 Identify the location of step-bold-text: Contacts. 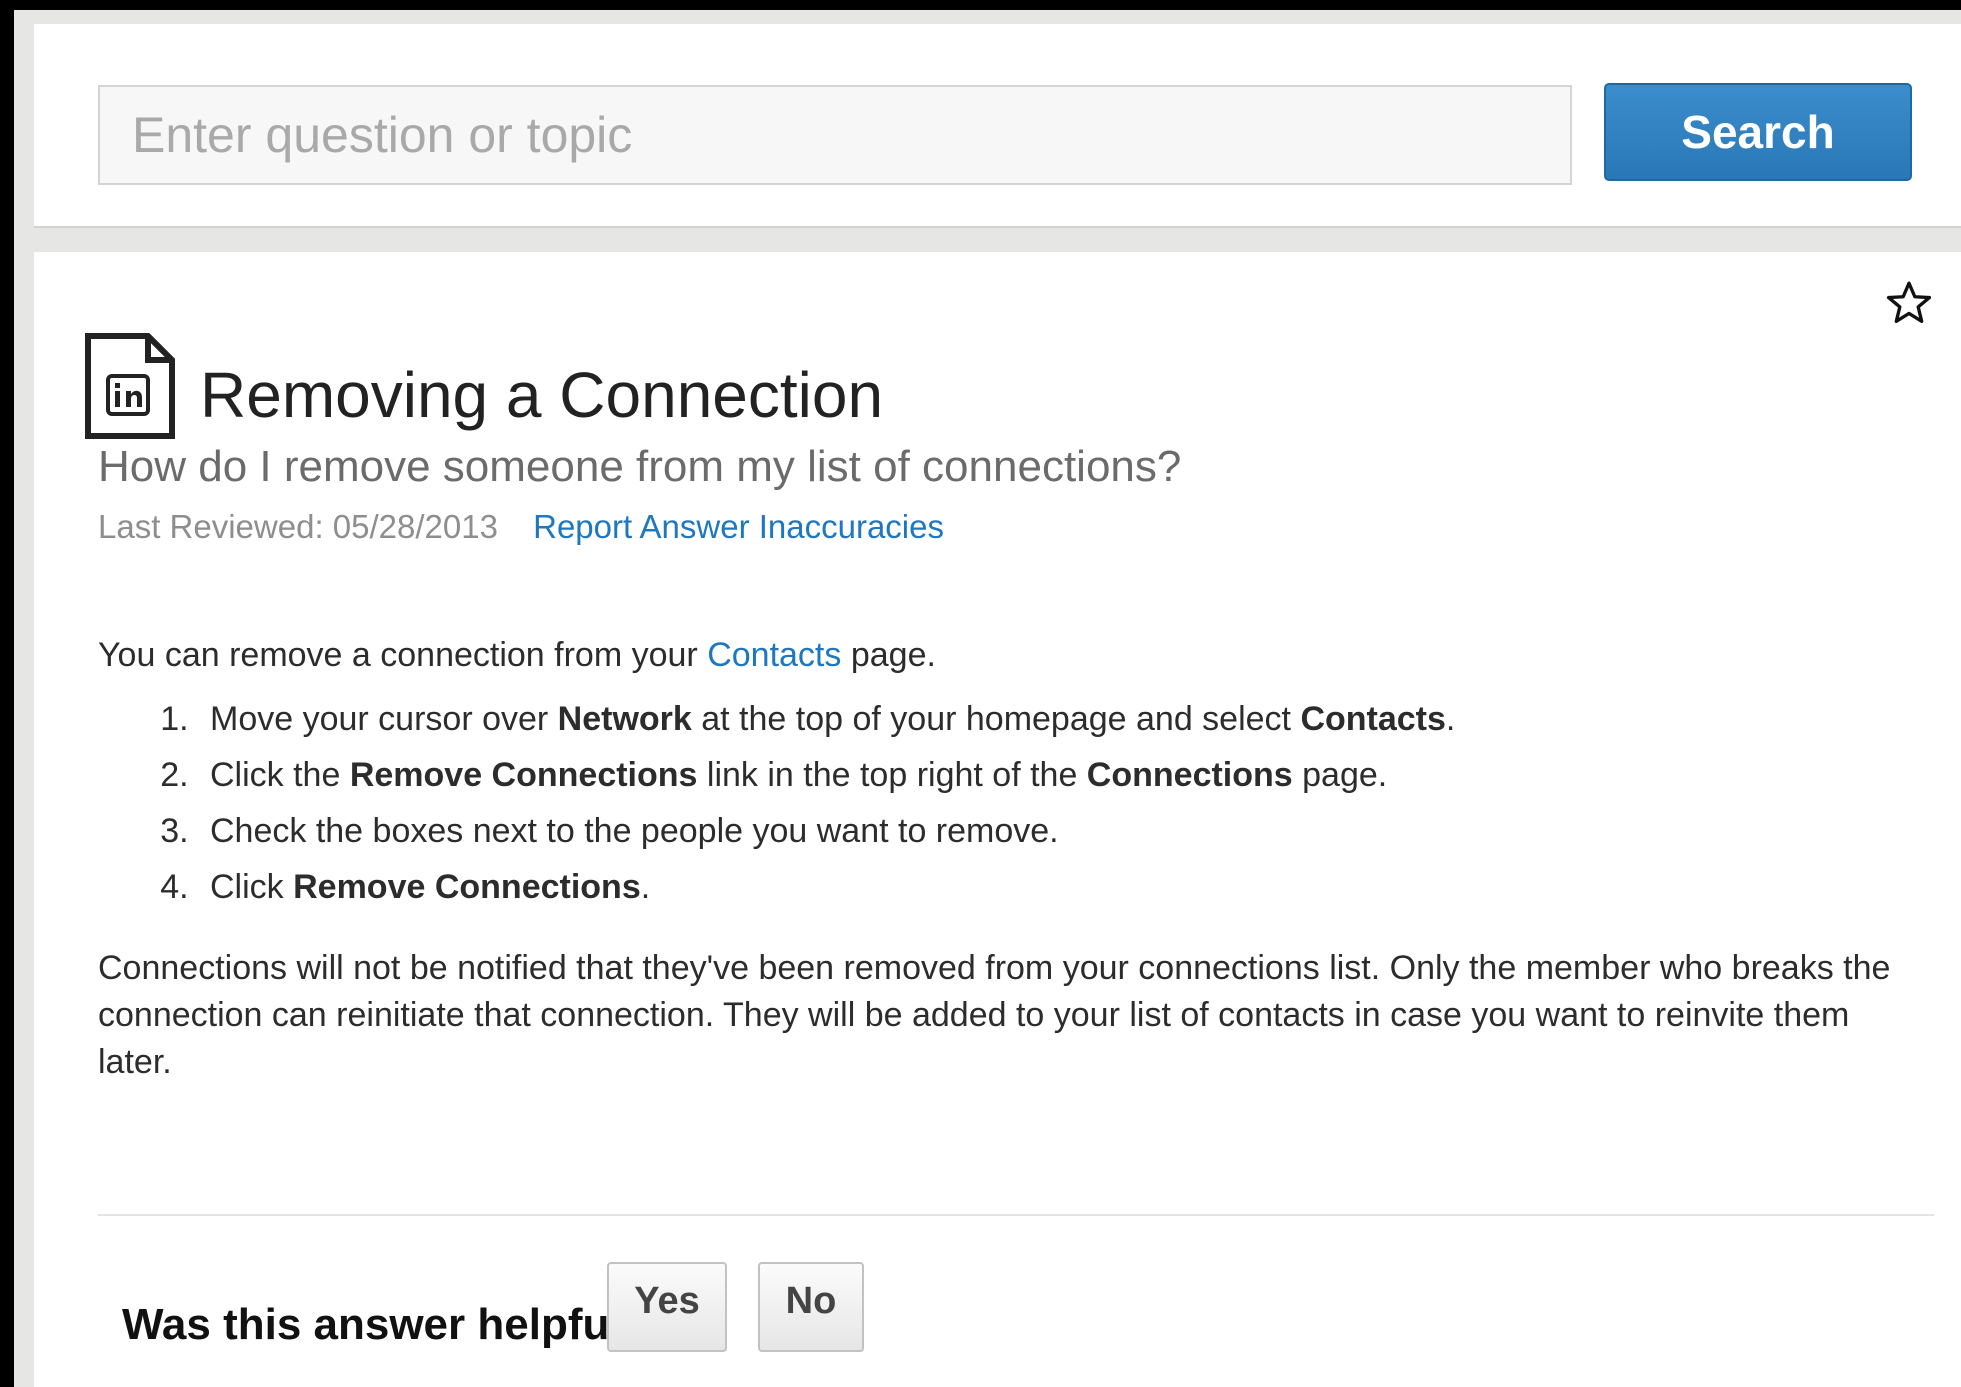
(1373, 719).